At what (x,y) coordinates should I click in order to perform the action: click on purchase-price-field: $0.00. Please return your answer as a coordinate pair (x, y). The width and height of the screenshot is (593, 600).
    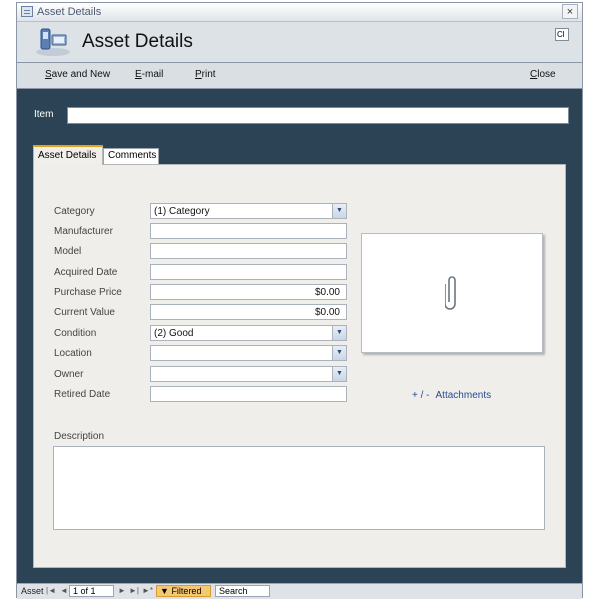
    Looking at the image, I should click on (248, 292).